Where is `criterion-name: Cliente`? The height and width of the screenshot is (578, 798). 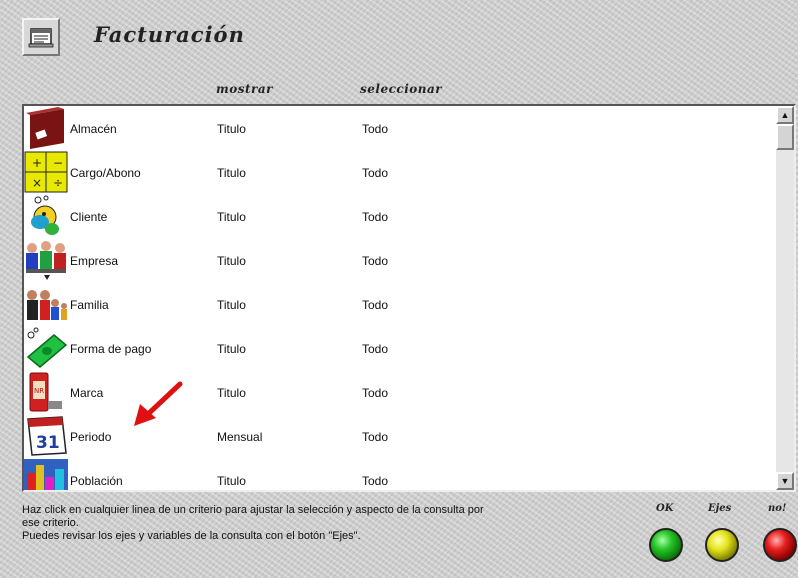
criterion-name: Cliente is located at coordinates (89, 217).